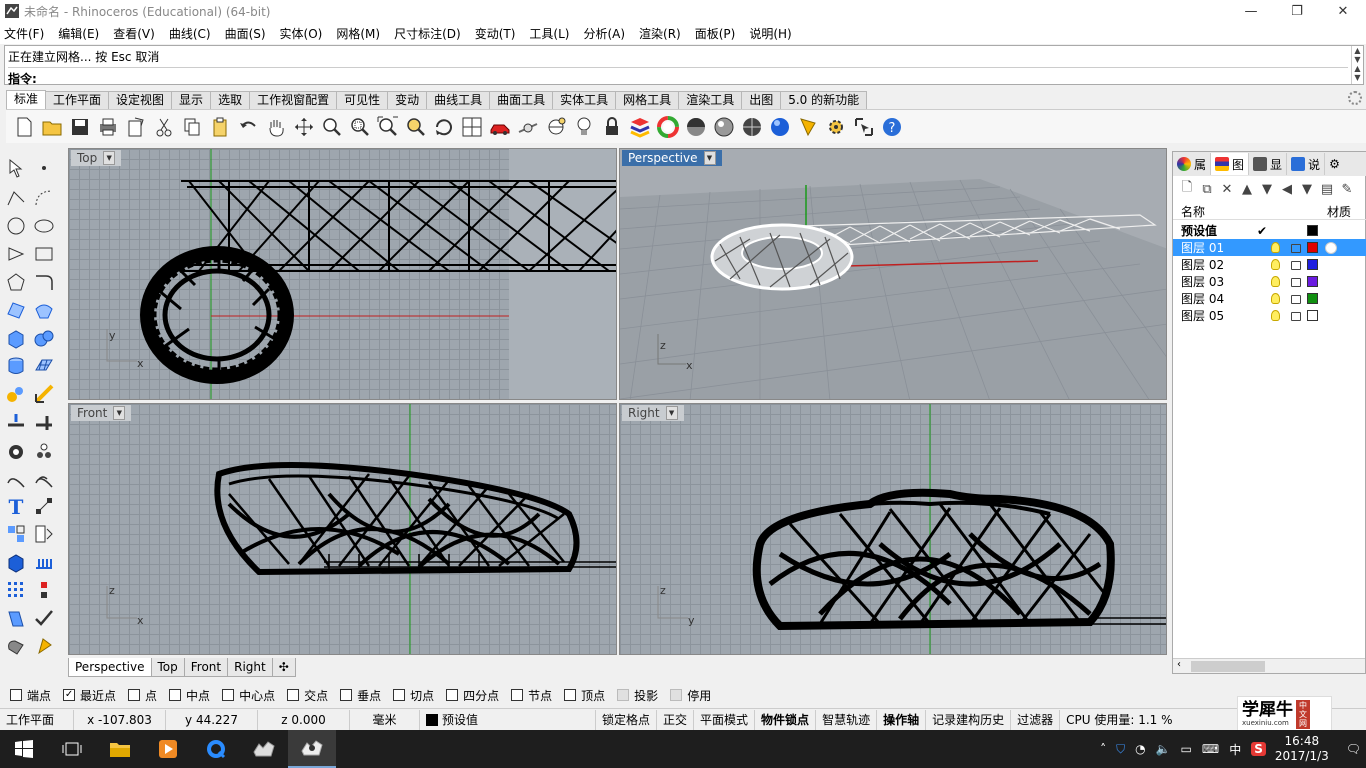 The width and height of the screenshot is (1366, 768). What do you see at coordinates (16, 198) in the screenshot?
I see `polyline-icon` at bounding box center [16, 198].